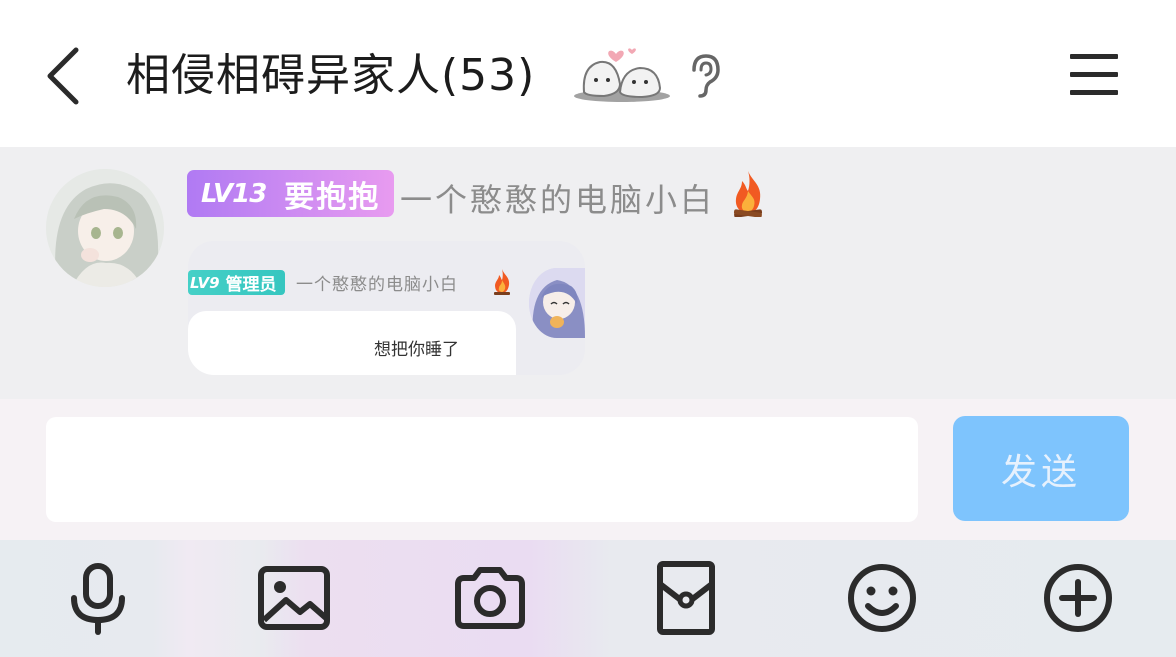 This screenshot has height=657, width=1176. I want to click on image-icon, so click(294, 598).